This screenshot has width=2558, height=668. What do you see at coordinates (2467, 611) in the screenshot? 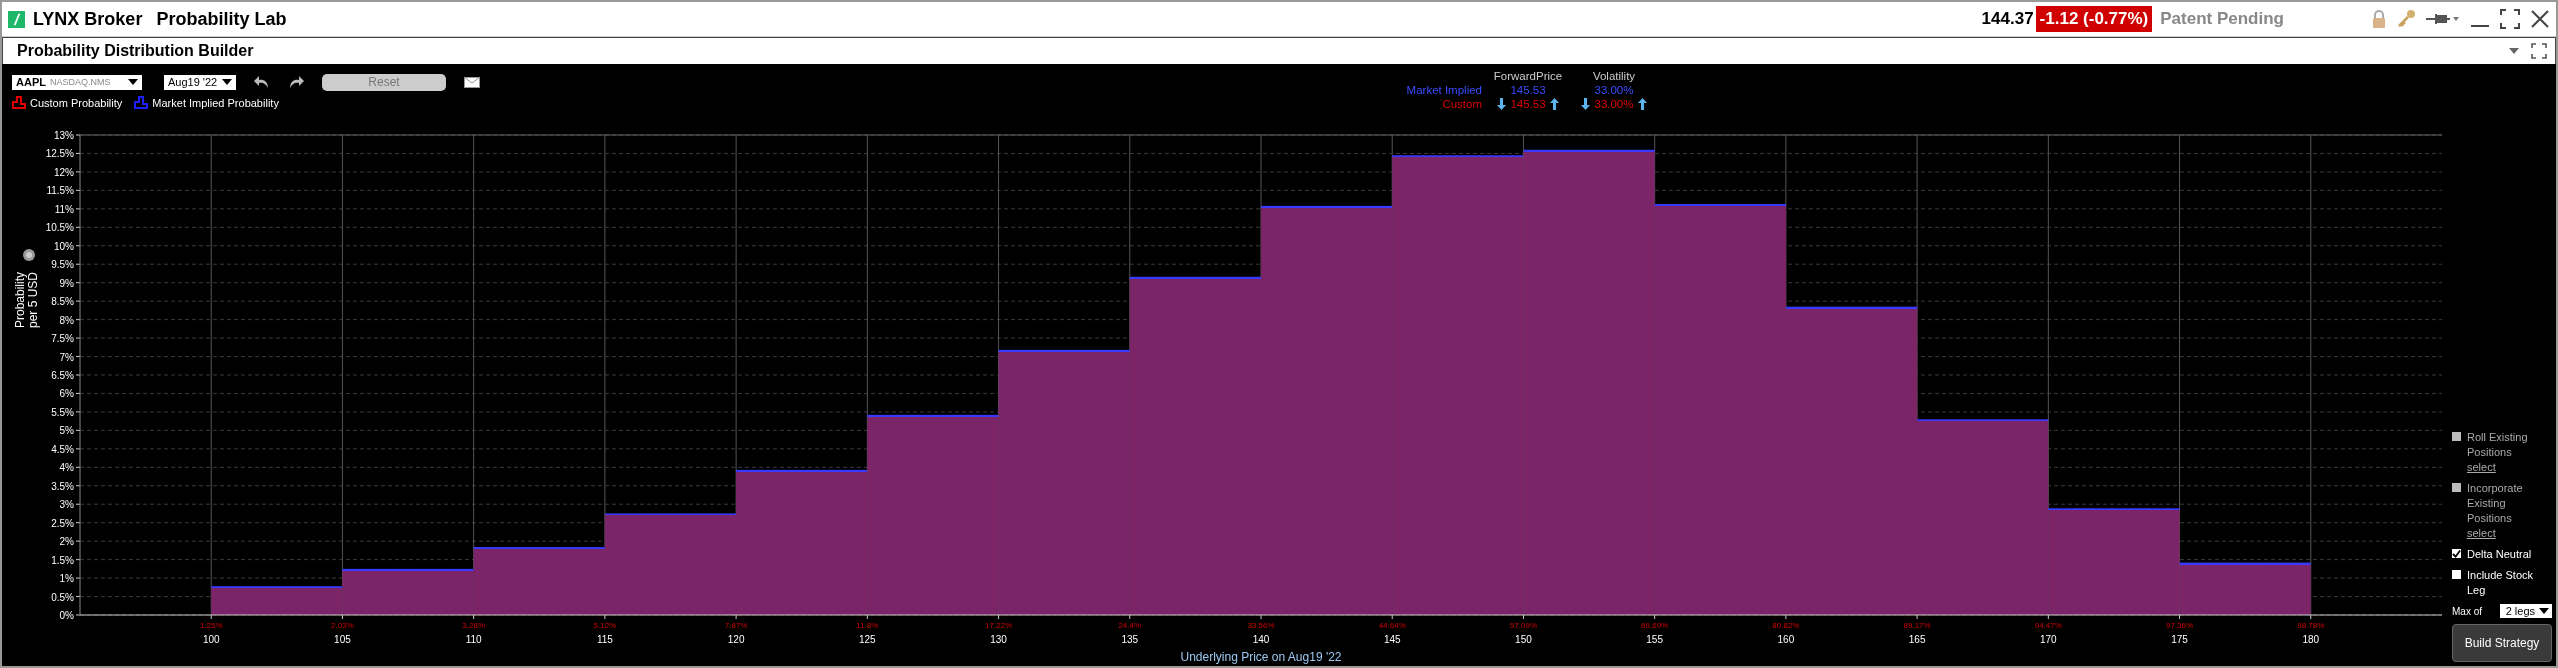
I see `max-legs-label: Max of` at bounding box center [2467, 611].